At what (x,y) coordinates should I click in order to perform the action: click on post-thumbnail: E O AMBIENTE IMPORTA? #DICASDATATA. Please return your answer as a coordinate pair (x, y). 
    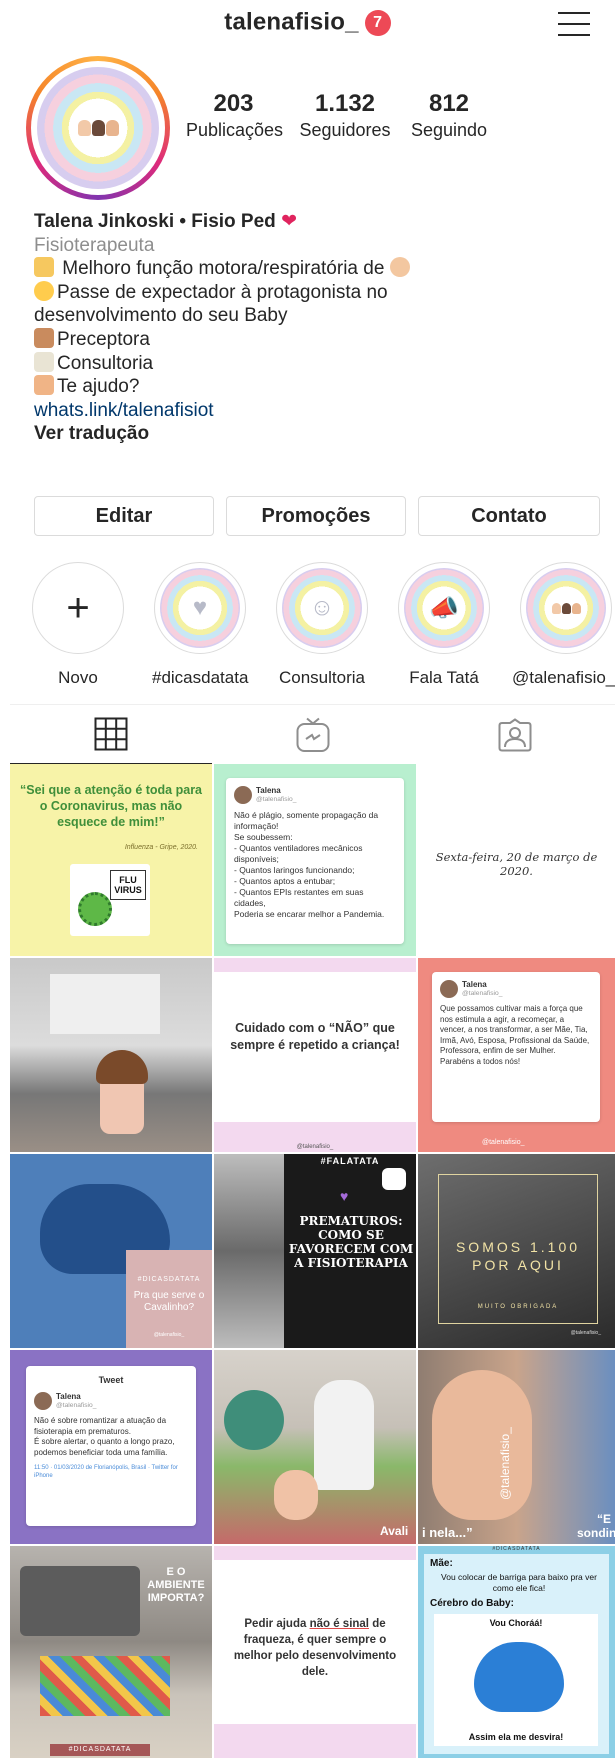
    Looking at the image, I should click on (111, 1652).